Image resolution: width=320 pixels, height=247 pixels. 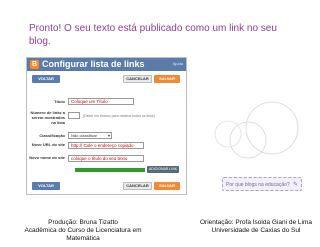 What do you see at coordinates (107, 186) in the screenshot?
I see `bottom-button-row: VOLTAR CANCELAR SALVAR` at bounding box center [107, 186].